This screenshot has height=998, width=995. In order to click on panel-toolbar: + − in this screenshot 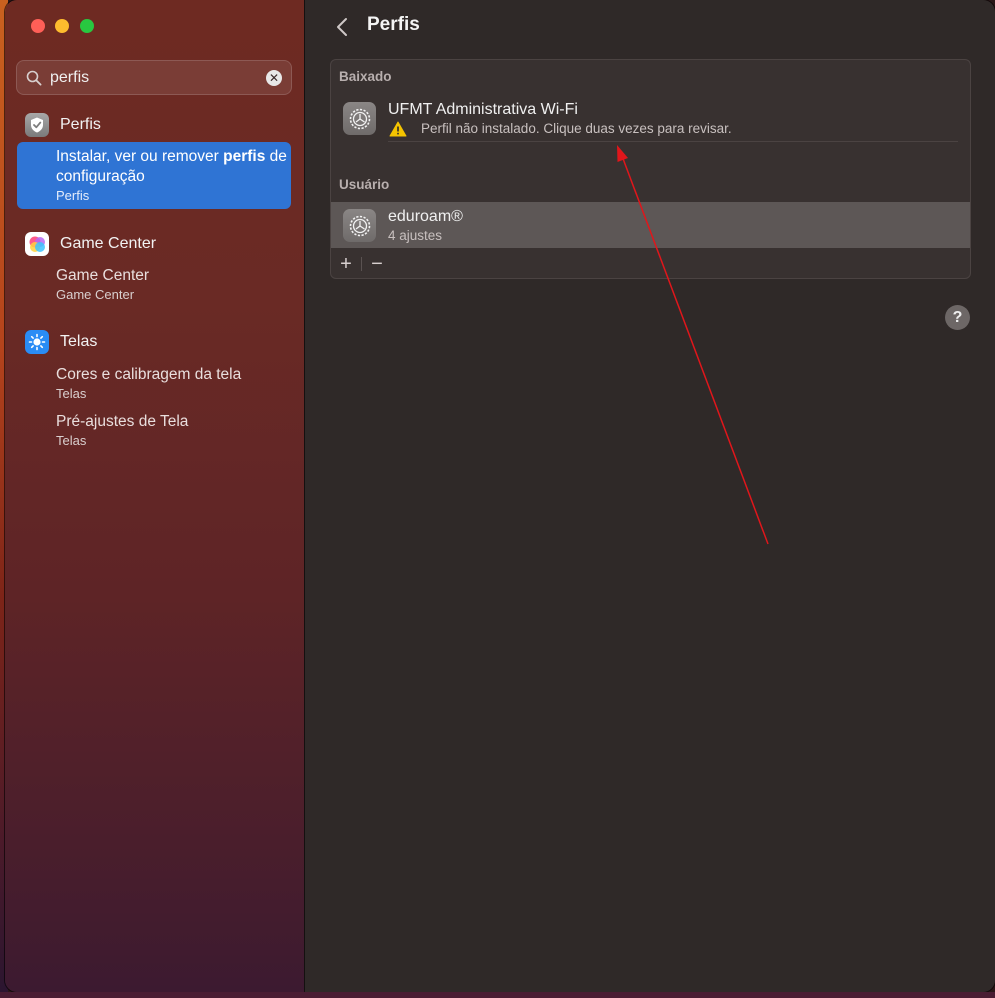, I will do `click(650, 264)`.